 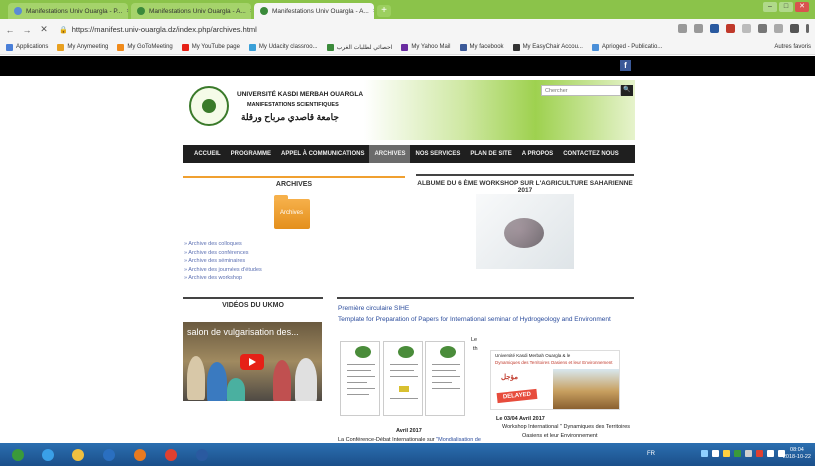 I want to click on archive-link: » Archive des séminaires, so click(x=223, y=261).